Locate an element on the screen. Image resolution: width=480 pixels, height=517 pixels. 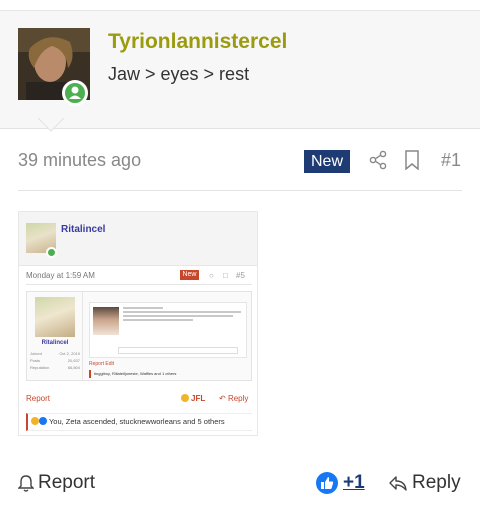
embedded-online-badge is located at coordinates (51, 252).